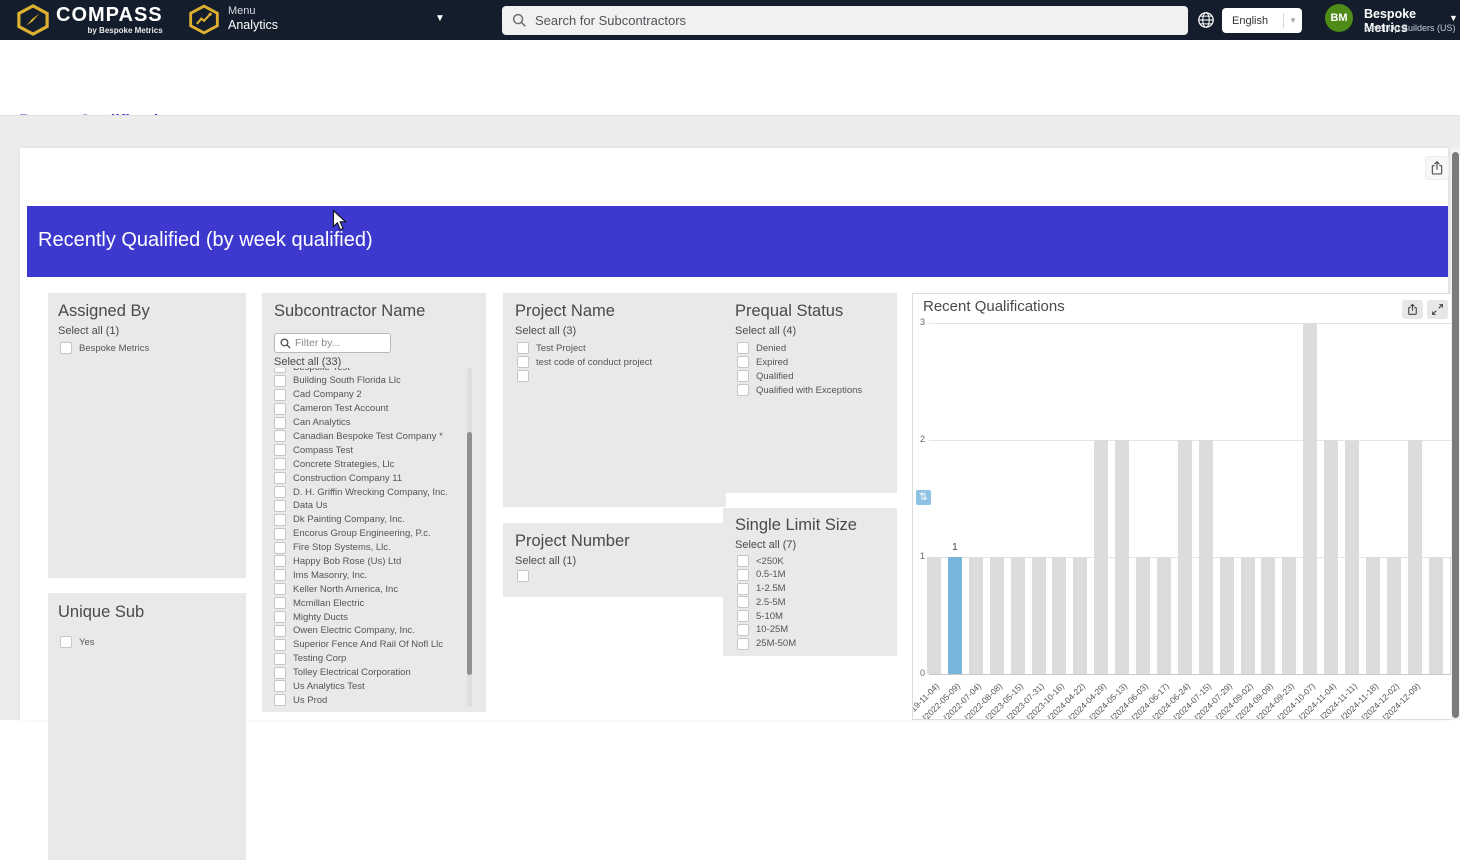 The height and width of the screenshot is (860, 1460). I want to click on checkbox-option: Bespoke Metrics, so click(104, 348).